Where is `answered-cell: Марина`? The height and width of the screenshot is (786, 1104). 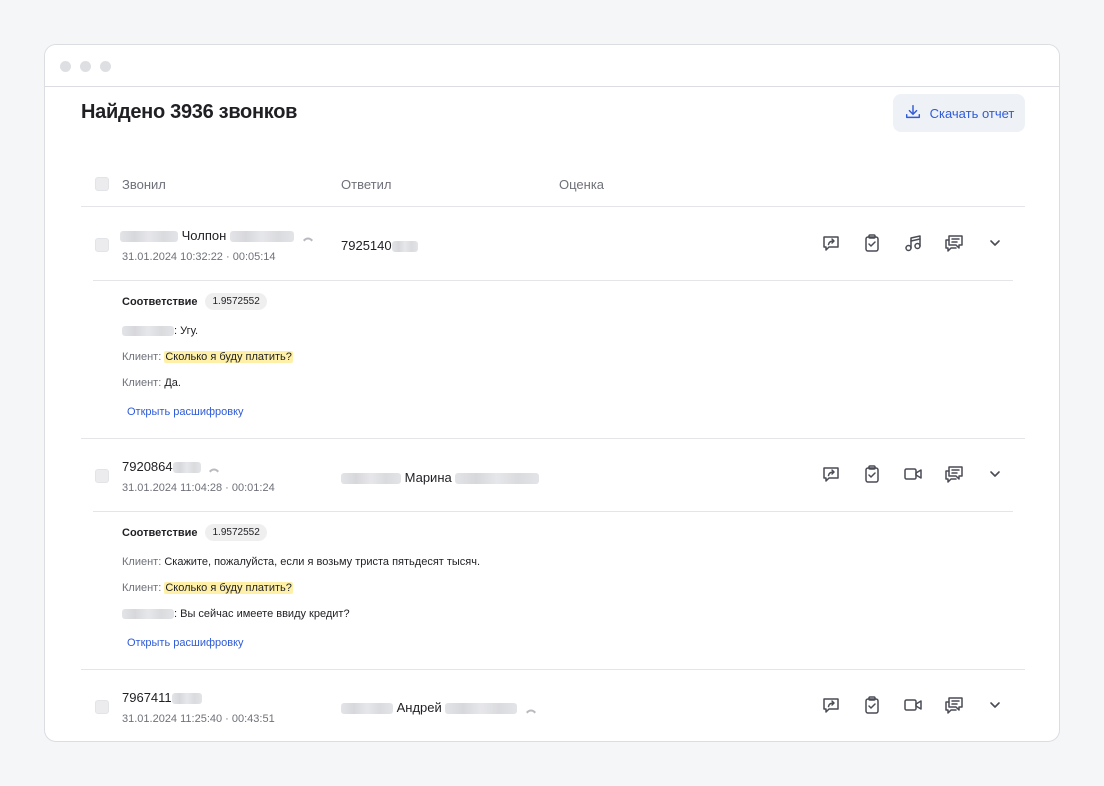 answered-cell: Марина is located at coordinates (440, 477).